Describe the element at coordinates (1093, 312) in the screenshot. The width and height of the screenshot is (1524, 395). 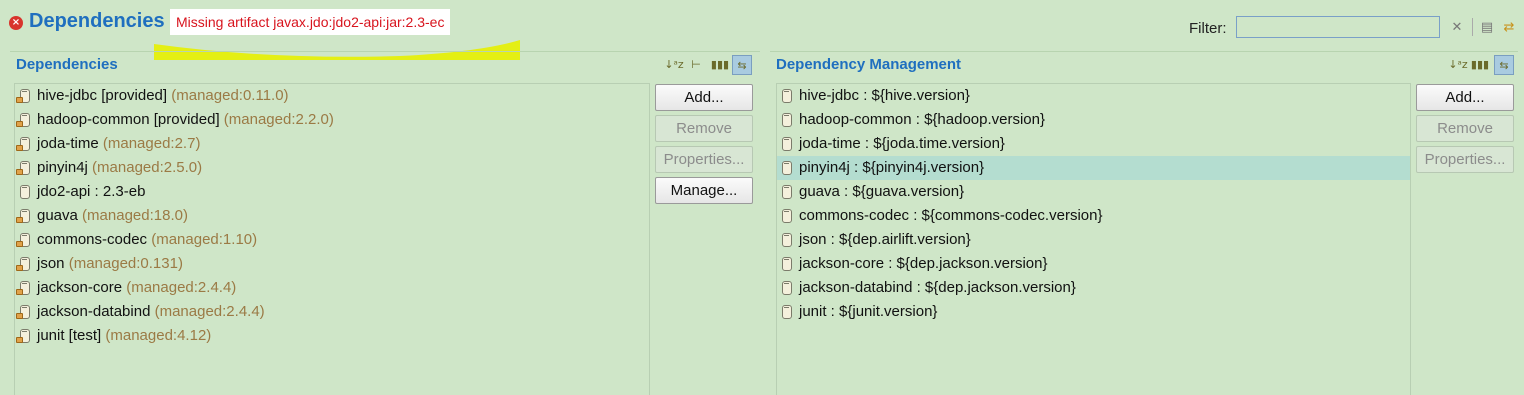
I see `managed-dependency-row: junit : ${junit.version}` at that location.